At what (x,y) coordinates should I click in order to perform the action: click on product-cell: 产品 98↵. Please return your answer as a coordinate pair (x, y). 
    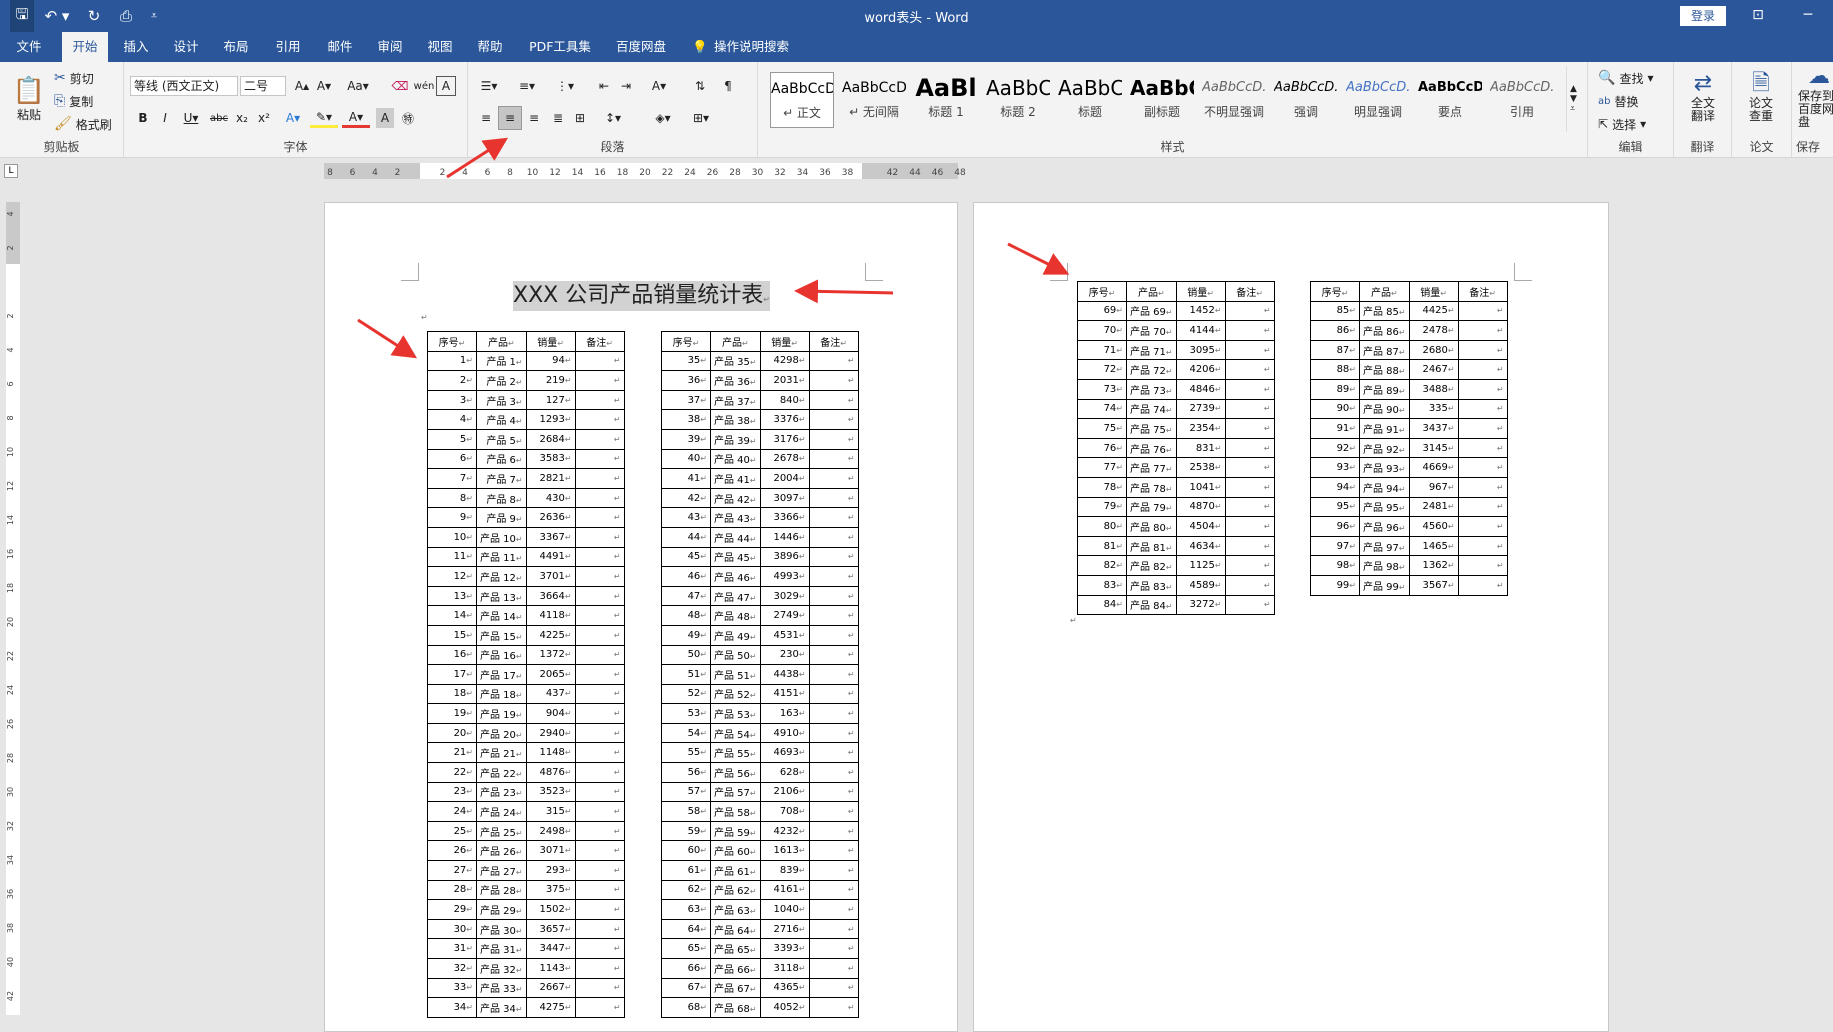
    Looking at the image, I should click on (1384, 565).